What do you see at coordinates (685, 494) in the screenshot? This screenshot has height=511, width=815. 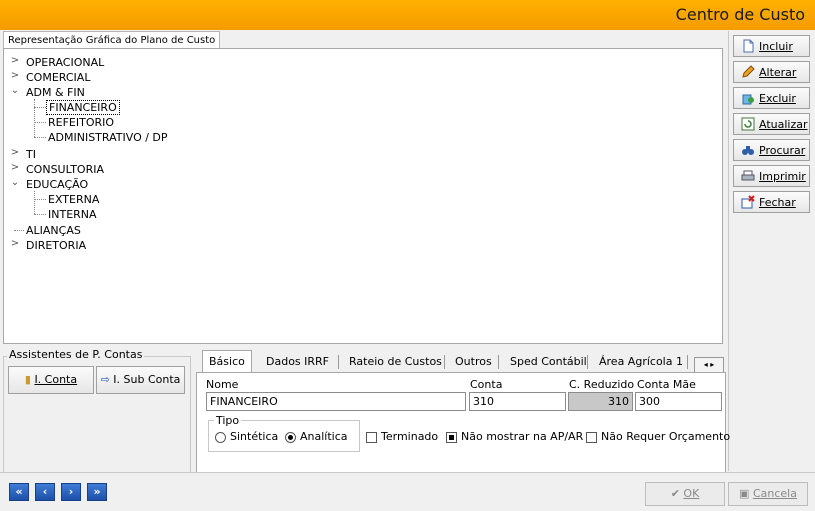 I see `ok-button: ✔ OK` at bounding box center [685, 494].